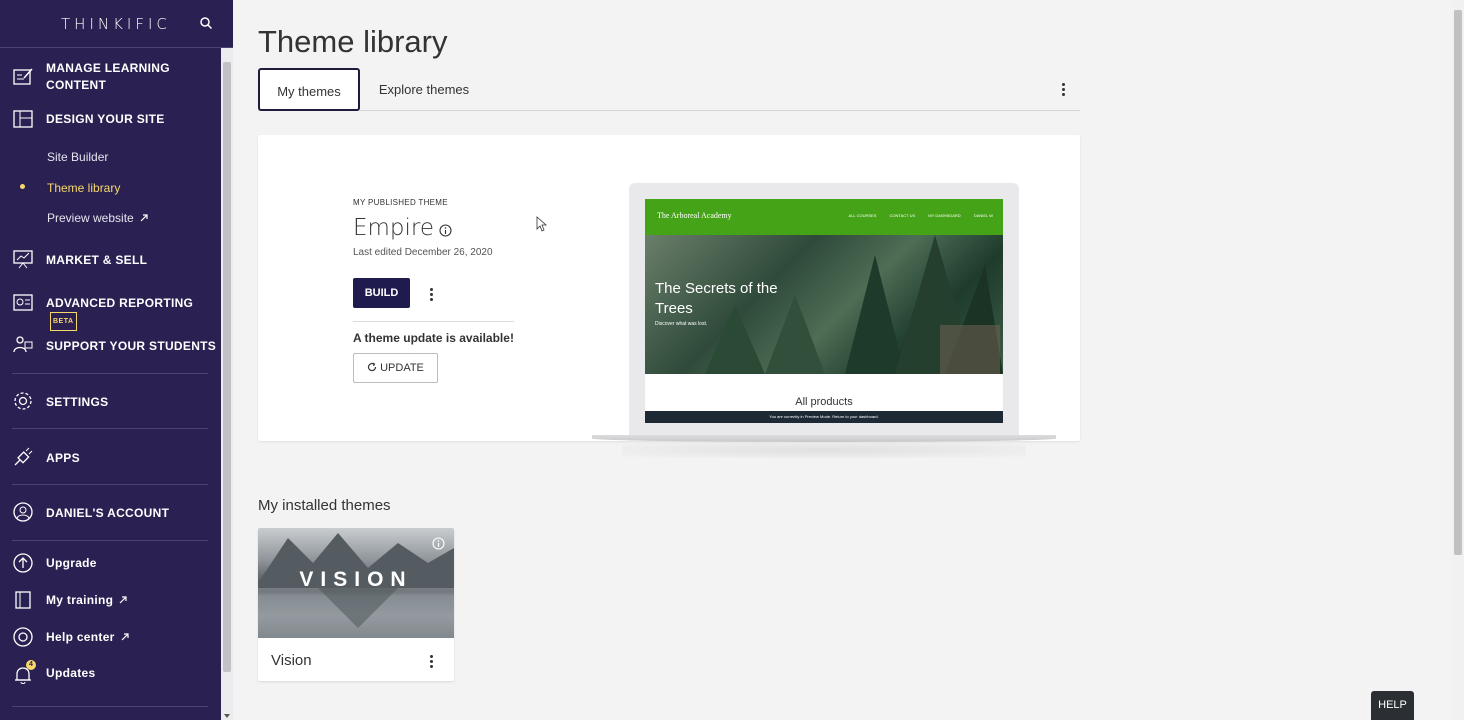 This screenshot has height=720, width=1464. What do you see at coordinates (131, 346) in the screenshot?
I see `nav-label: SUPPORT YOUR STUDENTS` at bounding box center [131, 346].